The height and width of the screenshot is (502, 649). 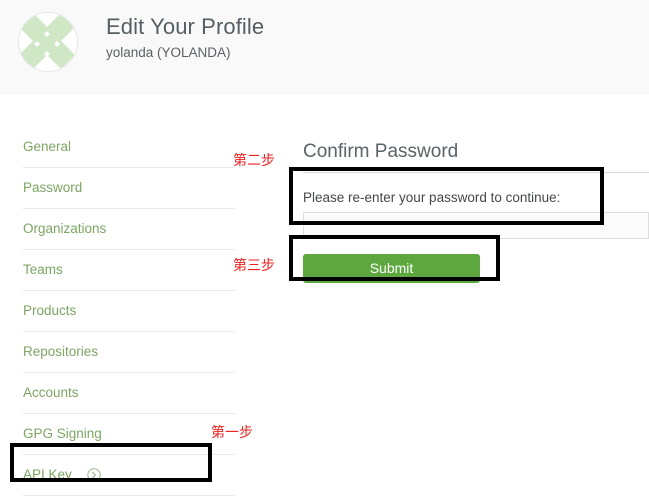 I want to click on sidebar-item-label: Accounts, so click(x=51, y=392).